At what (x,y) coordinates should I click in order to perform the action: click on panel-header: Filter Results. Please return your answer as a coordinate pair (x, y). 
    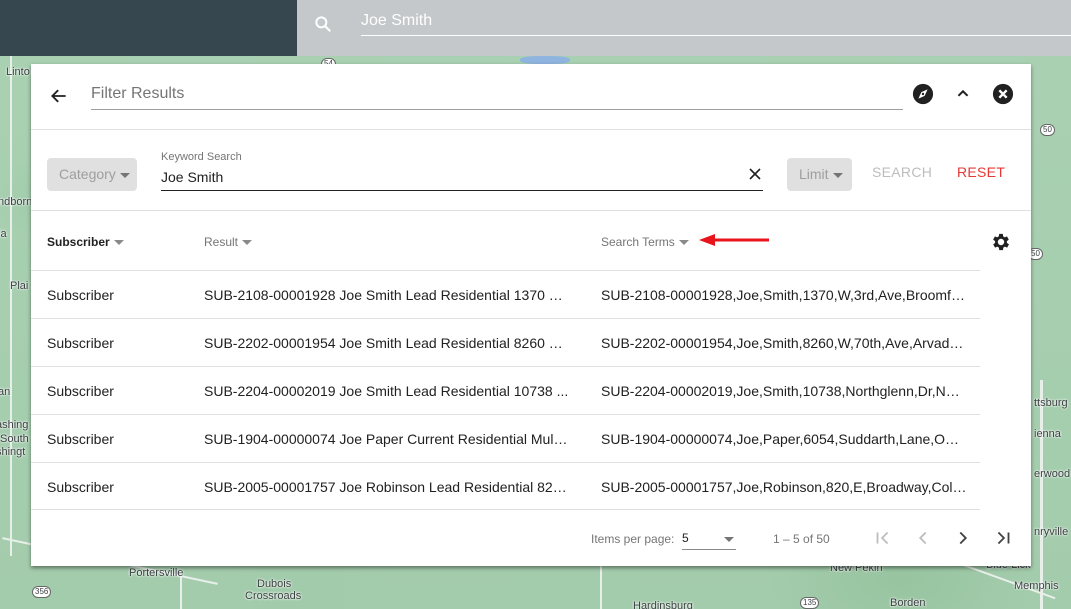
    Looking at the image, I should click on (531, 97).